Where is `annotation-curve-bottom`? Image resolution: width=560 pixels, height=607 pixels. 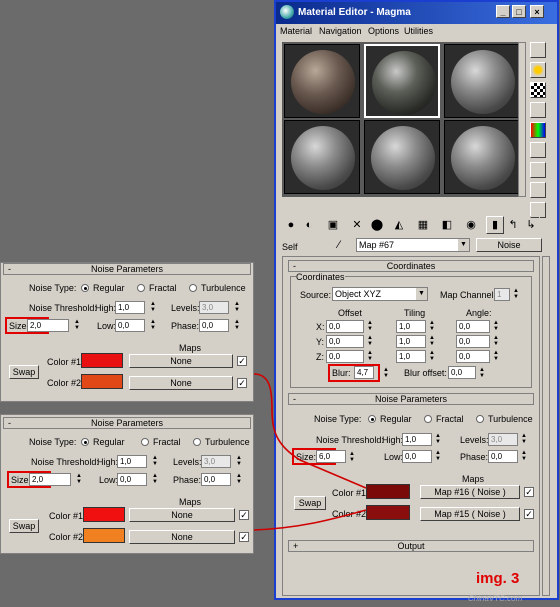
annotation-curve-bottom is located at coordinates (310, 520).